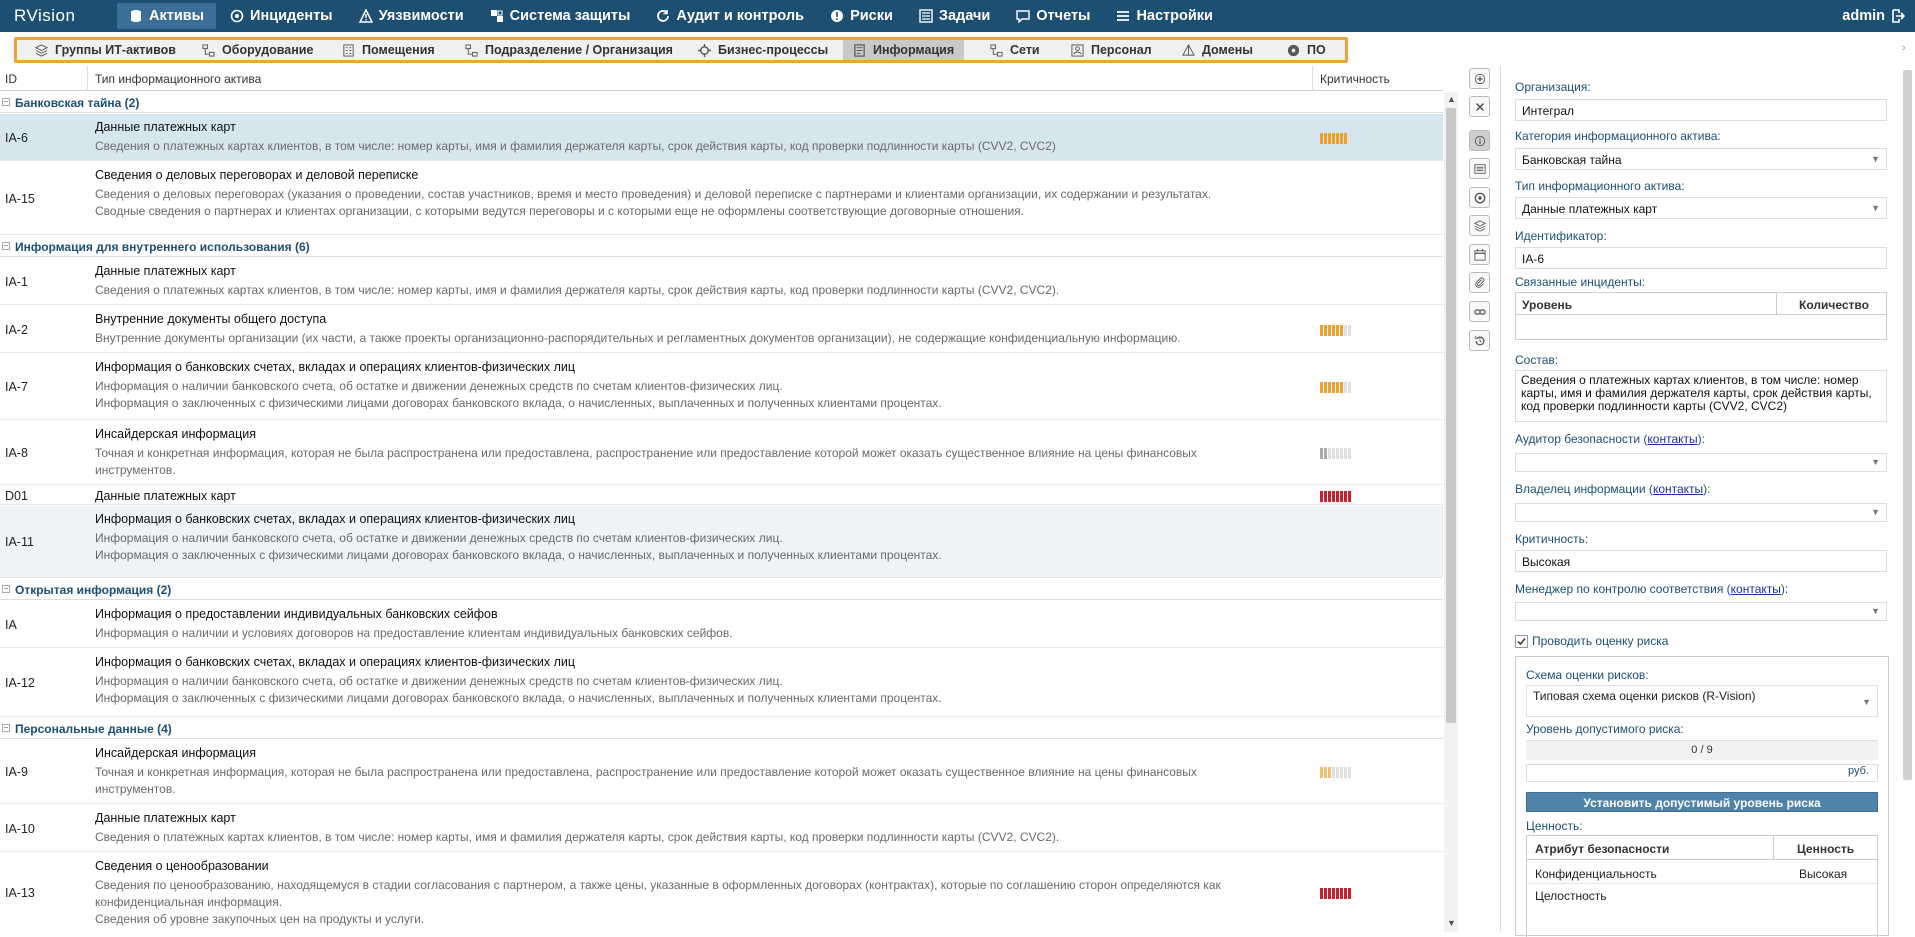  I want to click on link-button, so click(1479, 311).